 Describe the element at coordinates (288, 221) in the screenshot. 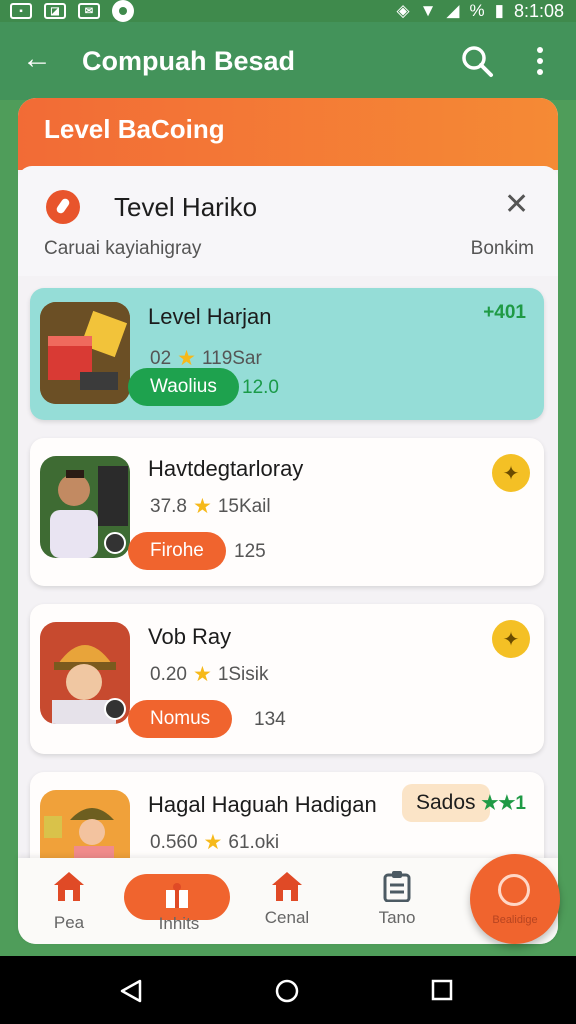

I see `subheader-panel: Tevel Hariko ✕ Caruai kayiahigray Bonkim` at that location.